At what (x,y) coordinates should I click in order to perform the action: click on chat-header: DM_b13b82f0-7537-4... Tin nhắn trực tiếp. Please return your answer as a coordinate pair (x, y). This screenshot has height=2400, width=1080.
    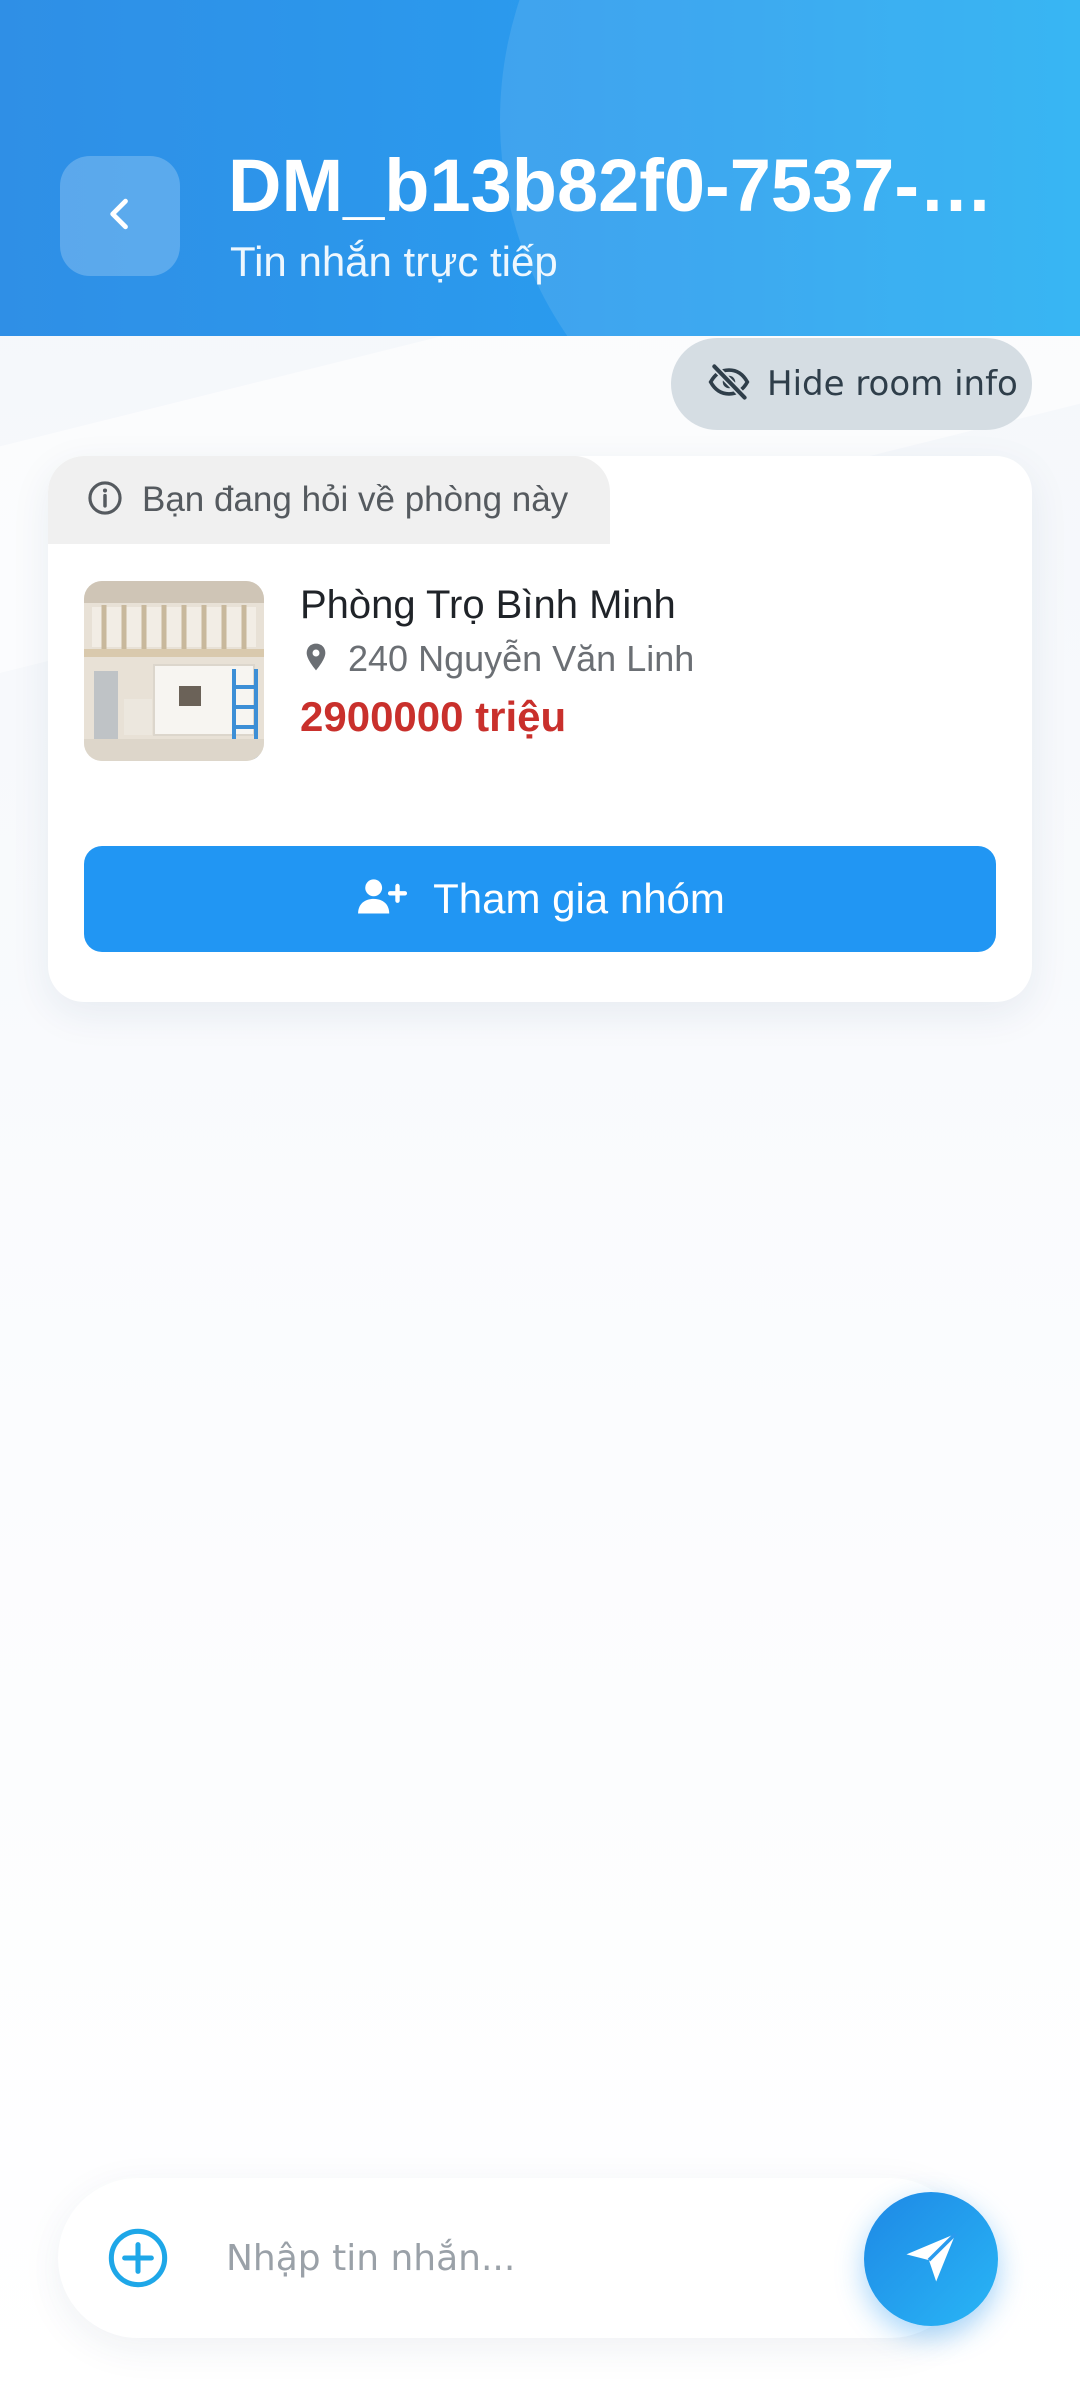
    Looking at the image, I should click on (540, 168).